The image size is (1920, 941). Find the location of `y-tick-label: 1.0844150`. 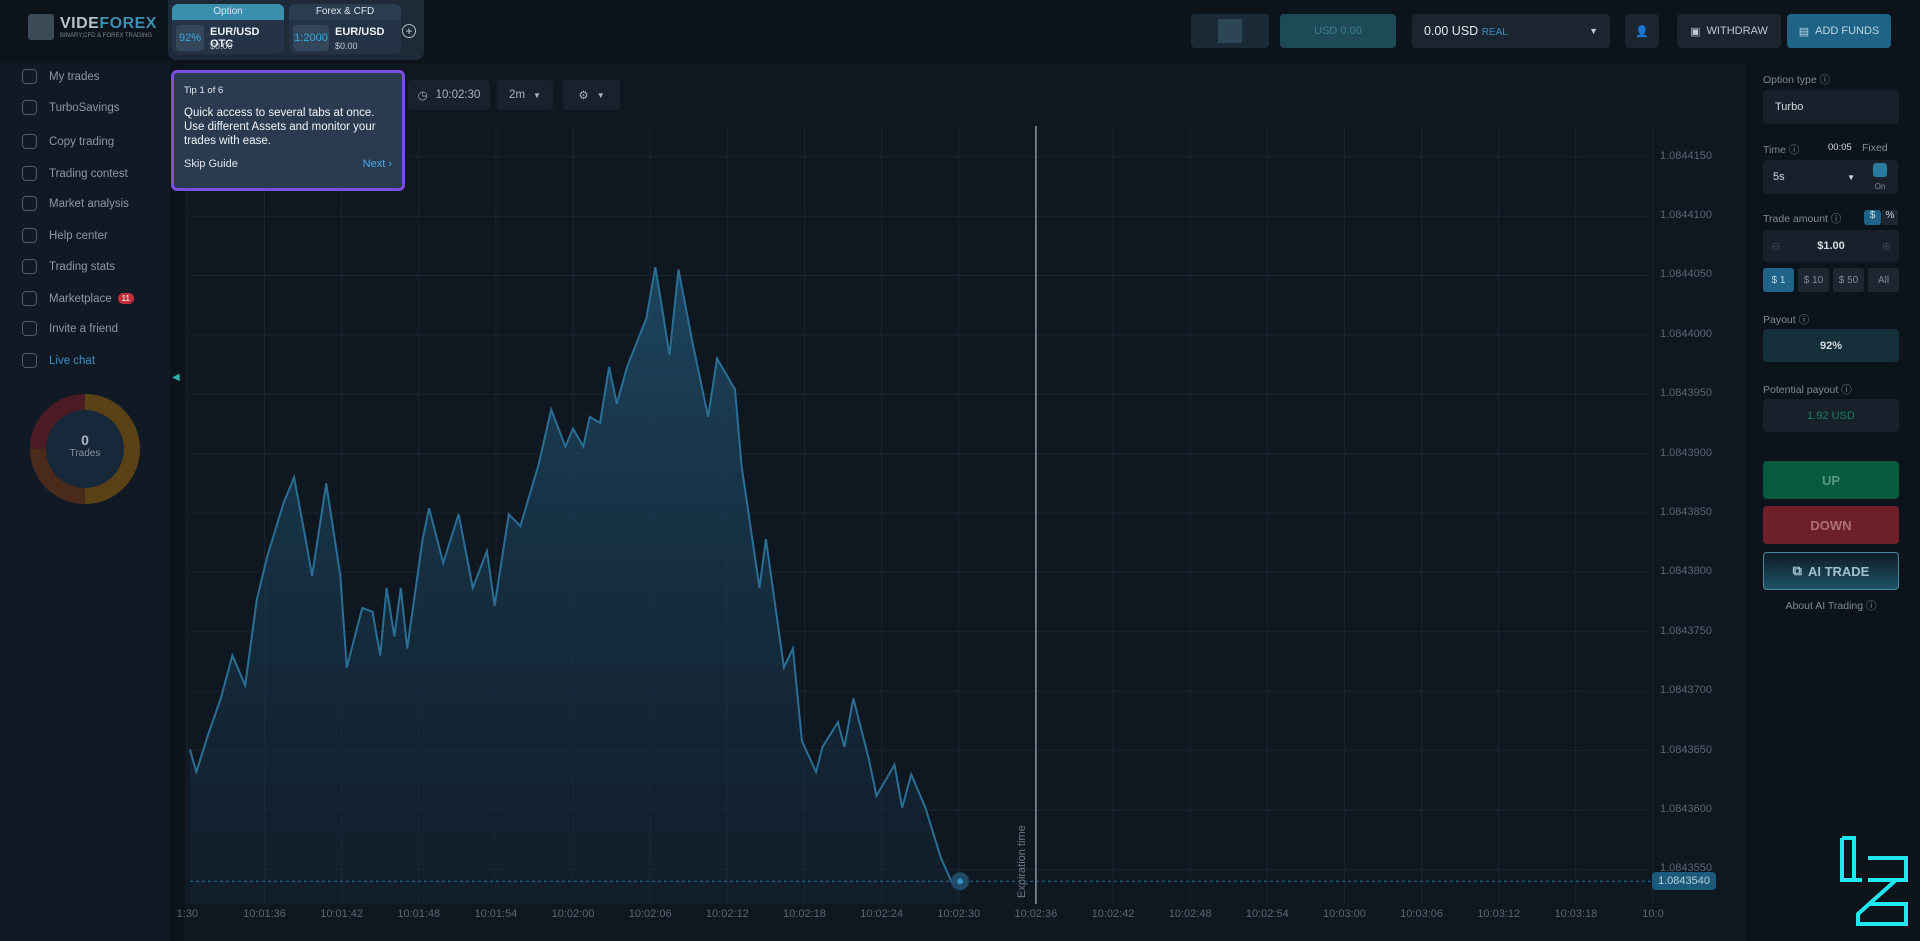

y-tick-label: 1.0844150 is located at coordinates (1686, 155).